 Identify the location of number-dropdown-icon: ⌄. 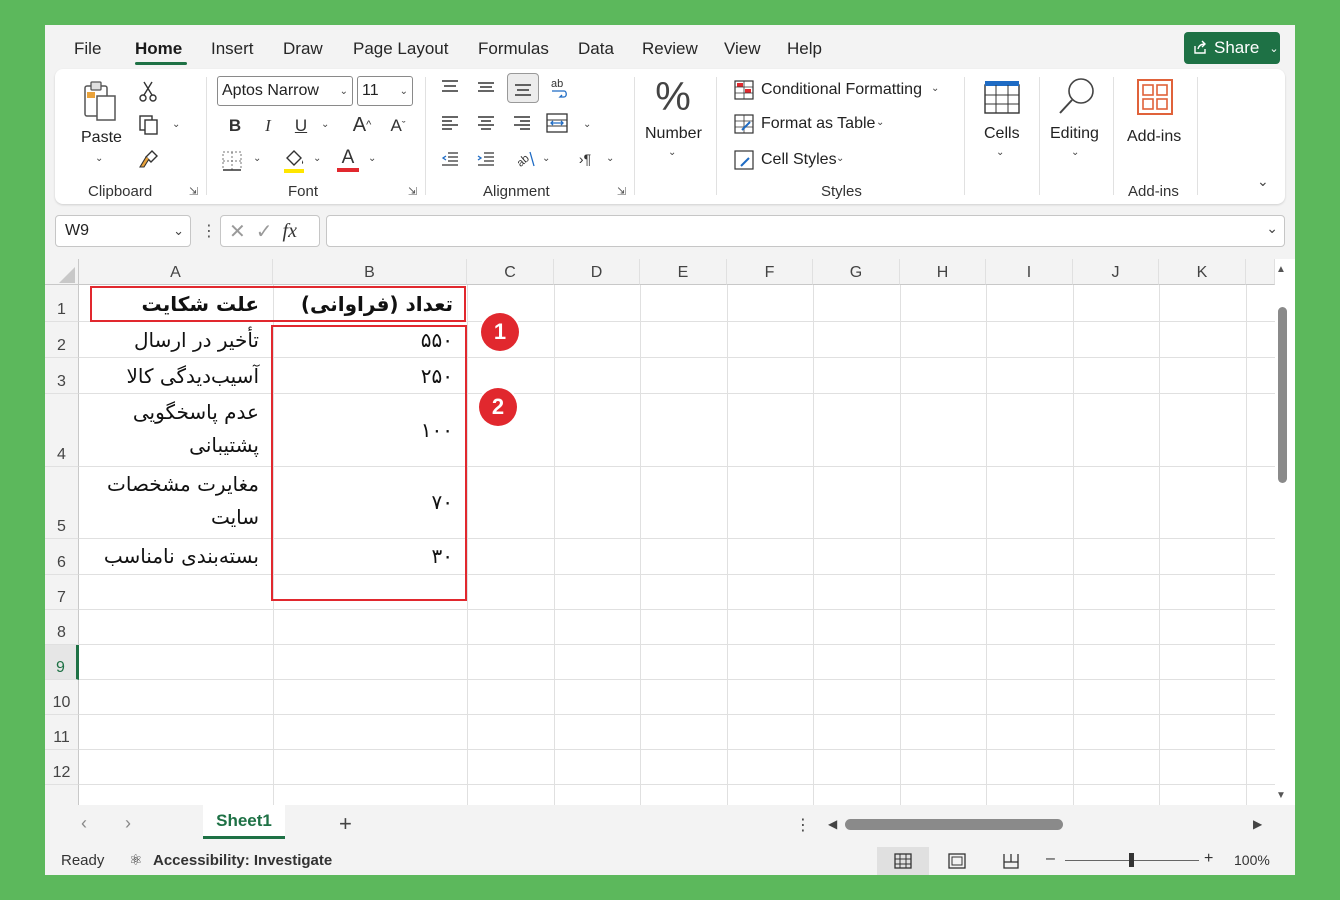
(672, 152).